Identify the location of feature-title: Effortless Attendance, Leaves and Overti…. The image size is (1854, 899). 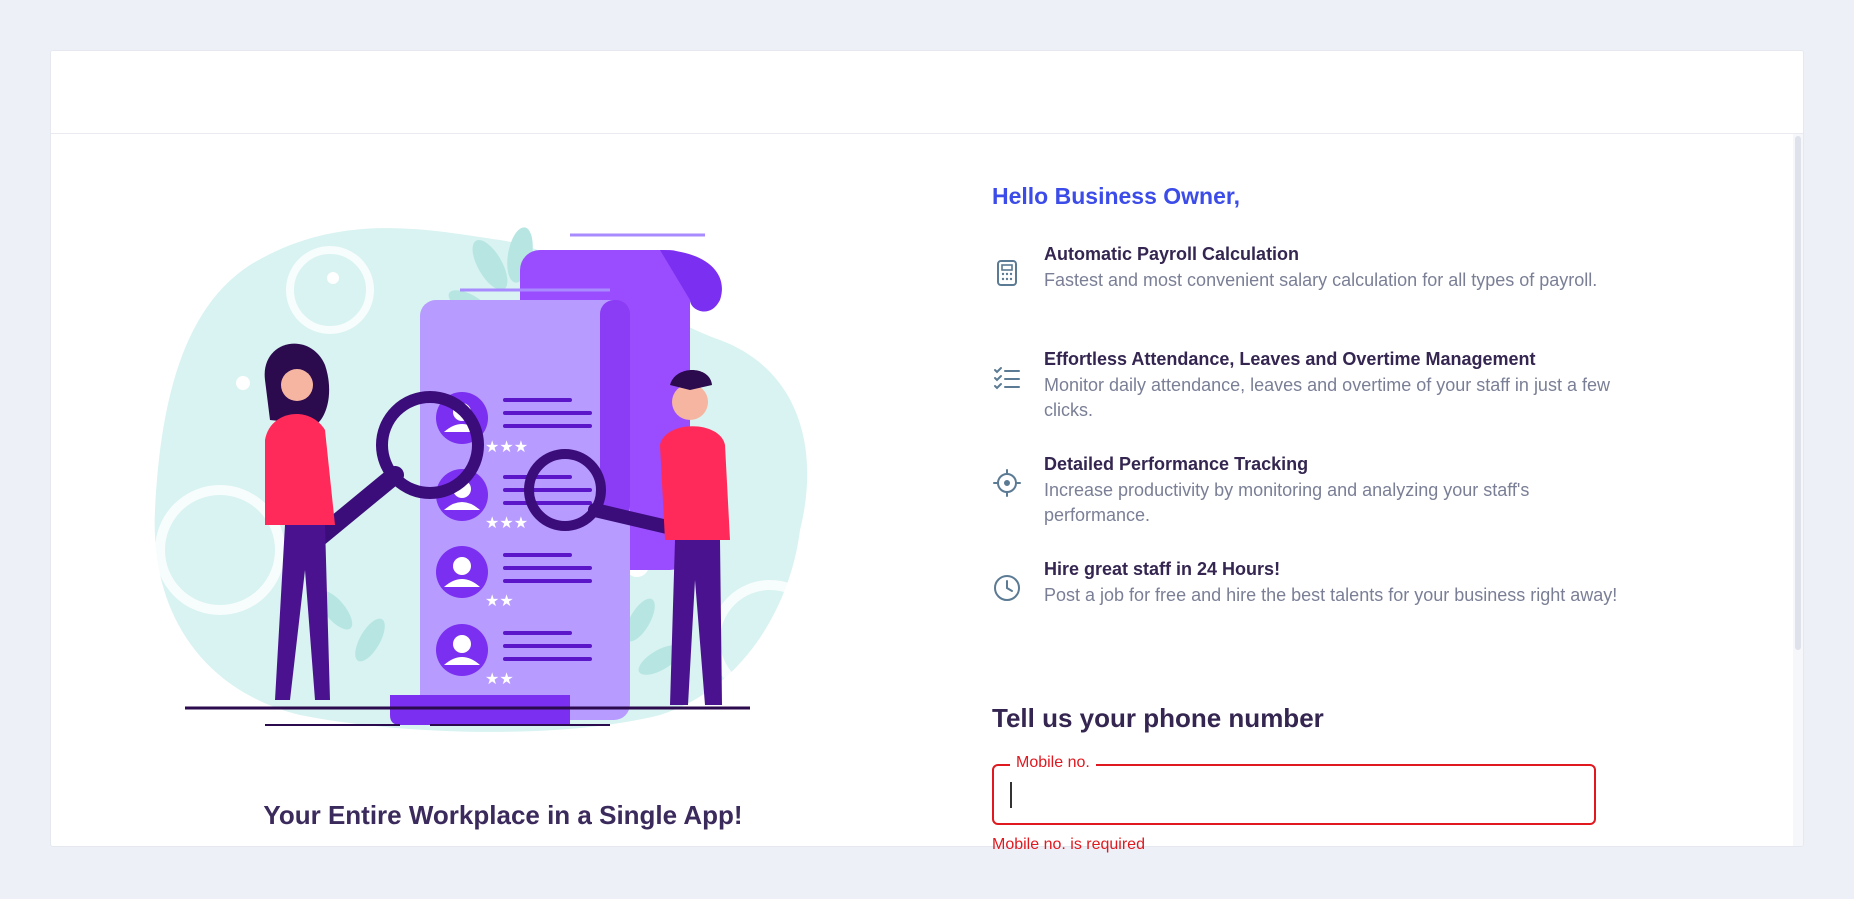
(1290, 359).